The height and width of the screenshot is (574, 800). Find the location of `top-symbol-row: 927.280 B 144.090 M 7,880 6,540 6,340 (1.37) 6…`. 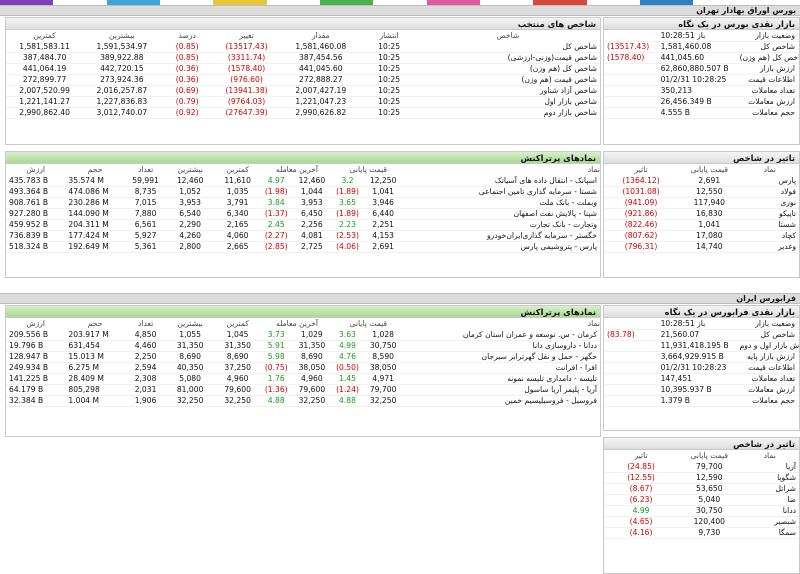

top-symbol-row: 927.280 B 144.090 M 7,880 6,540 6,340 (1.37) 6… is located at coordinates (303, 214).